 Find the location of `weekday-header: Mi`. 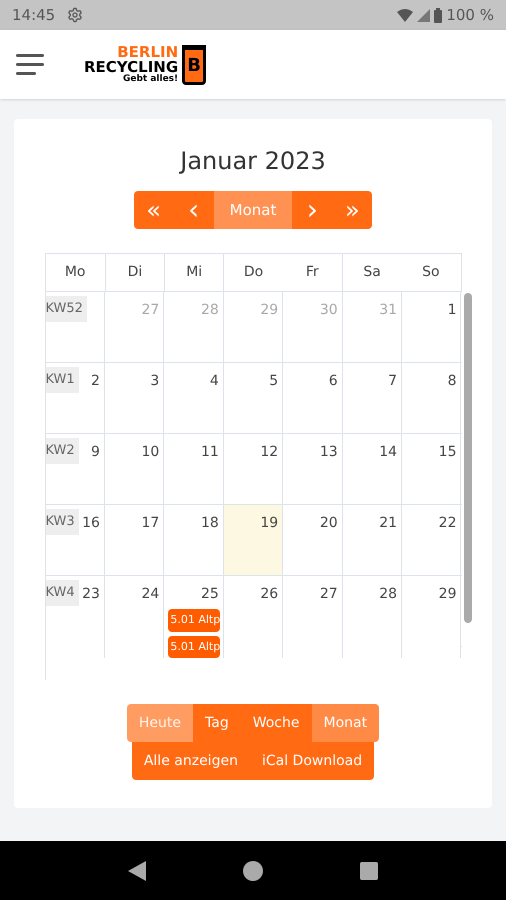

weekday-header: Mi is located at coordinates (194, 272).